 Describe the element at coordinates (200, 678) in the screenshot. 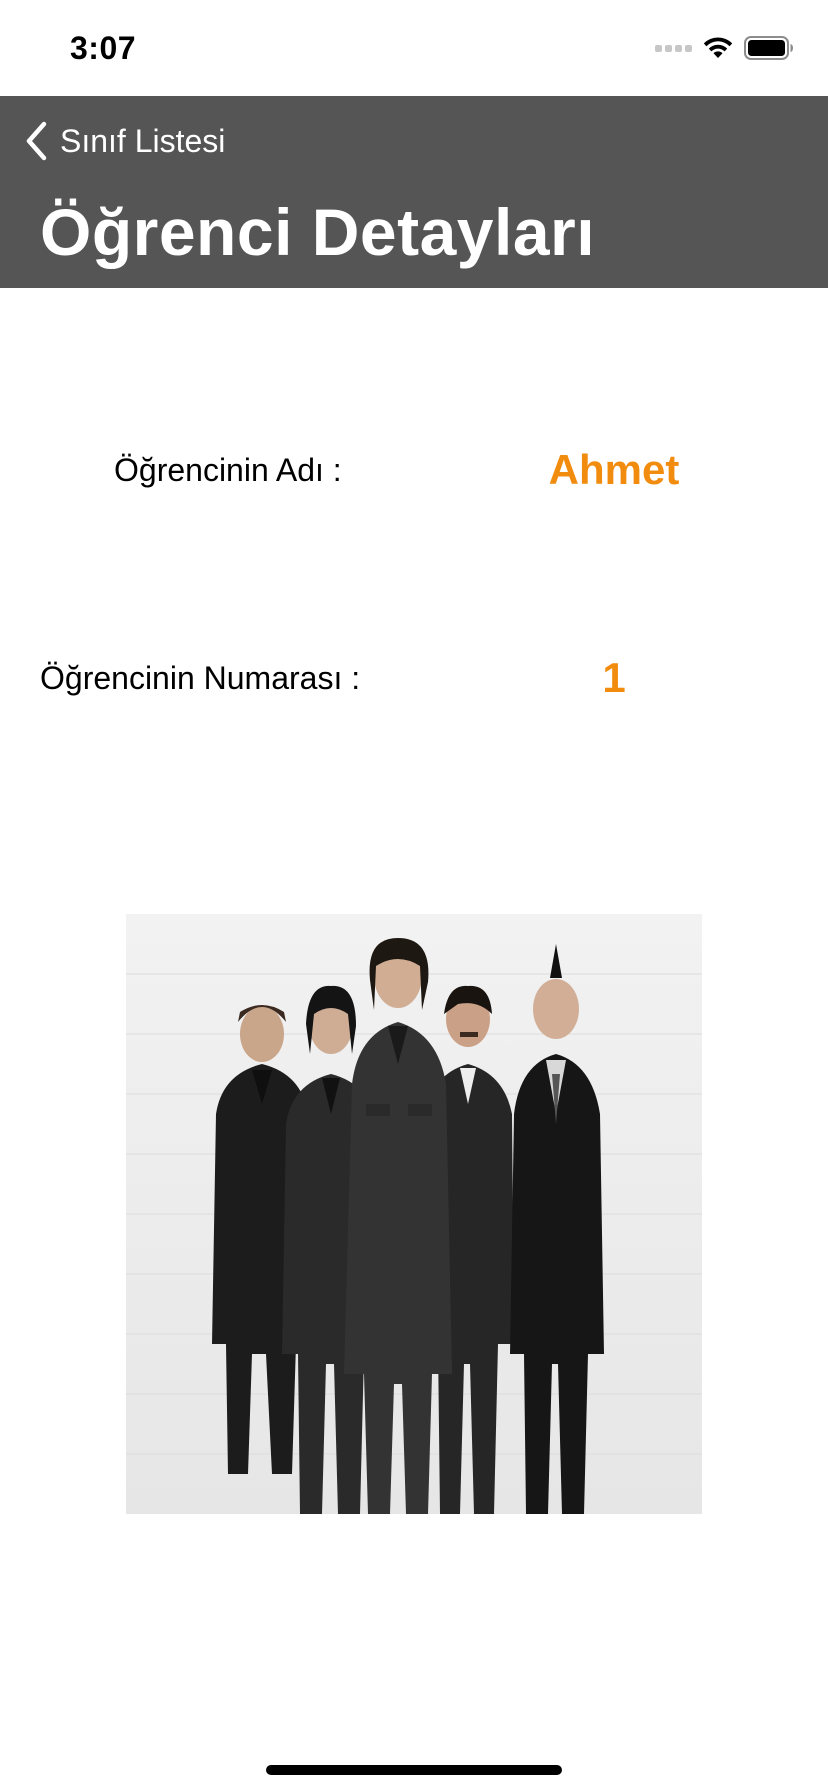

I see `student-number-label: Öğrencinin Numarası :` at that location.